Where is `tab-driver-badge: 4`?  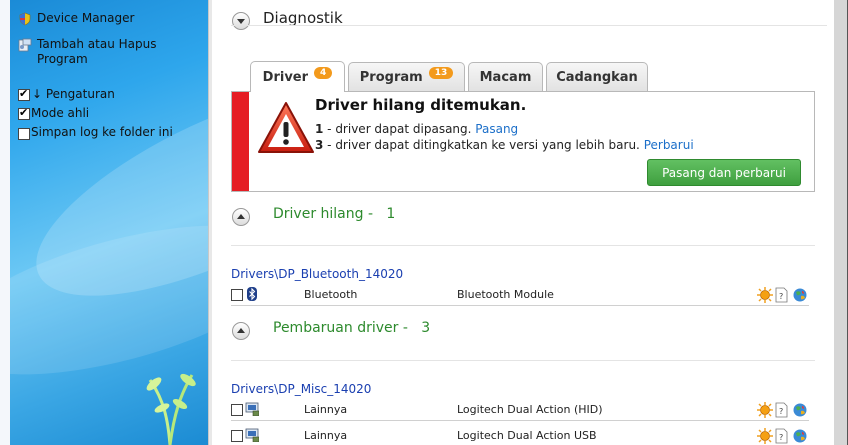 tab-driver-badge: 4 is located at coordinates (323, 73).